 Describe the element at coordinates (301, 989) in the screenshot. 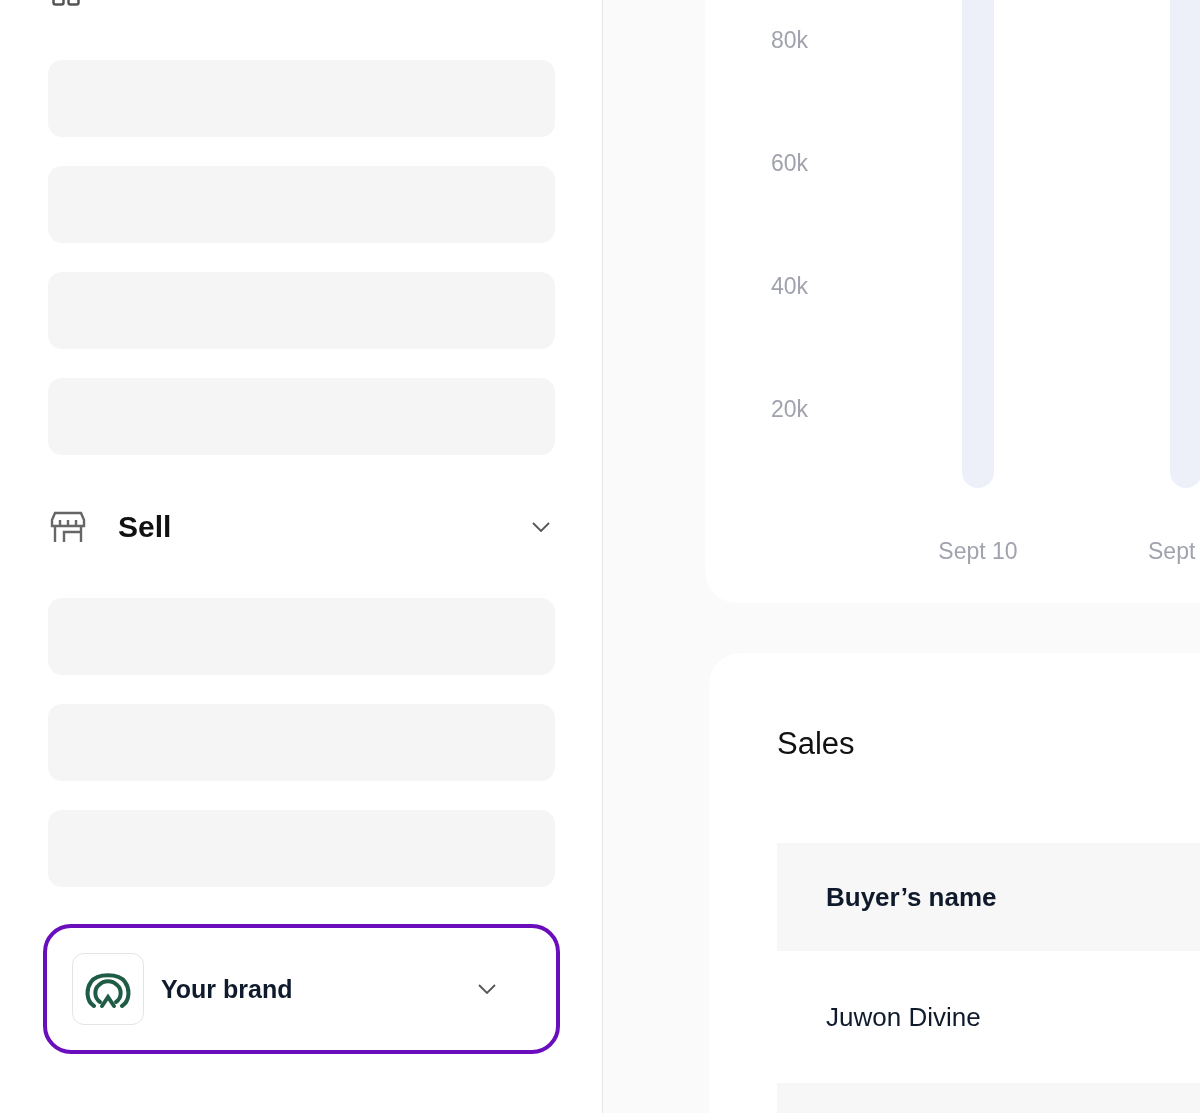

I see `brand-switcher: Your brand` at that location.